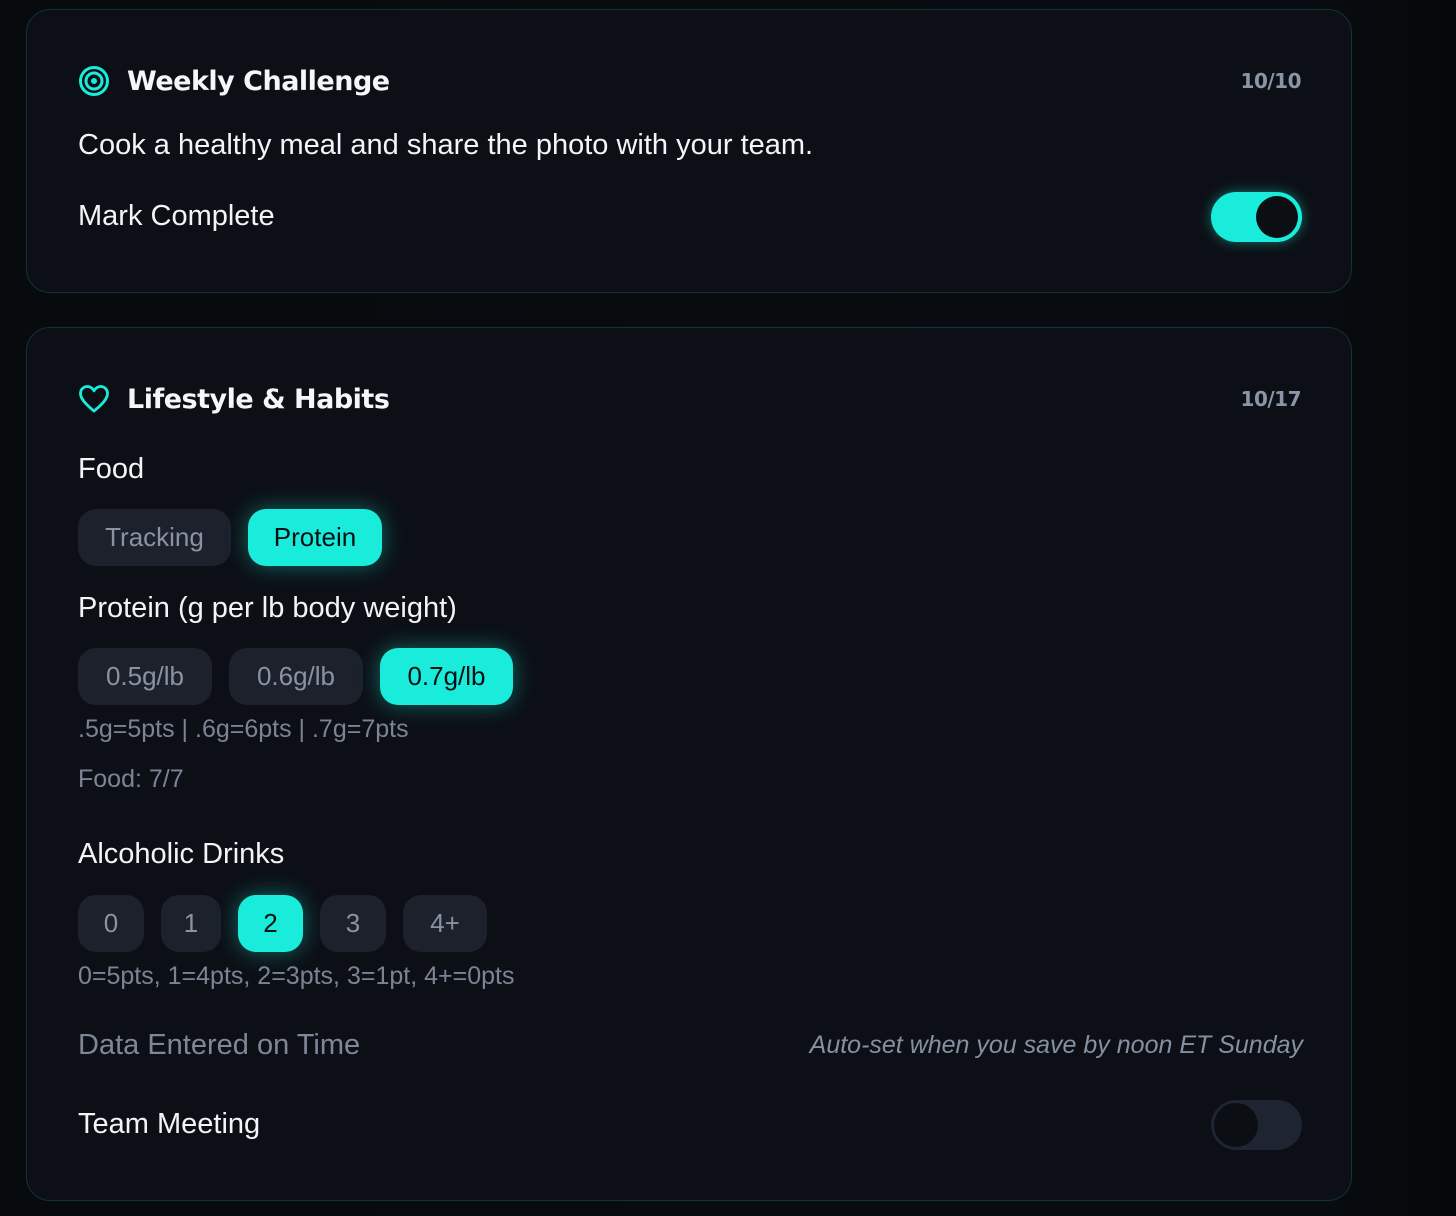 The image size is (1456, 1216). I want to click on protein-points-hint: .5g=5pts | .6g=6pts | .7g=7pts, so click(243, 729).